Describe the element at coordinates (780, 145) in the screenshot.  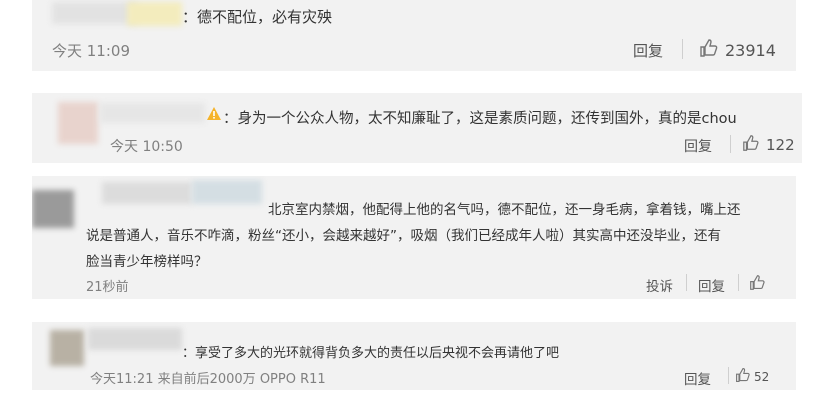
I see `like-count: 122` at that location.